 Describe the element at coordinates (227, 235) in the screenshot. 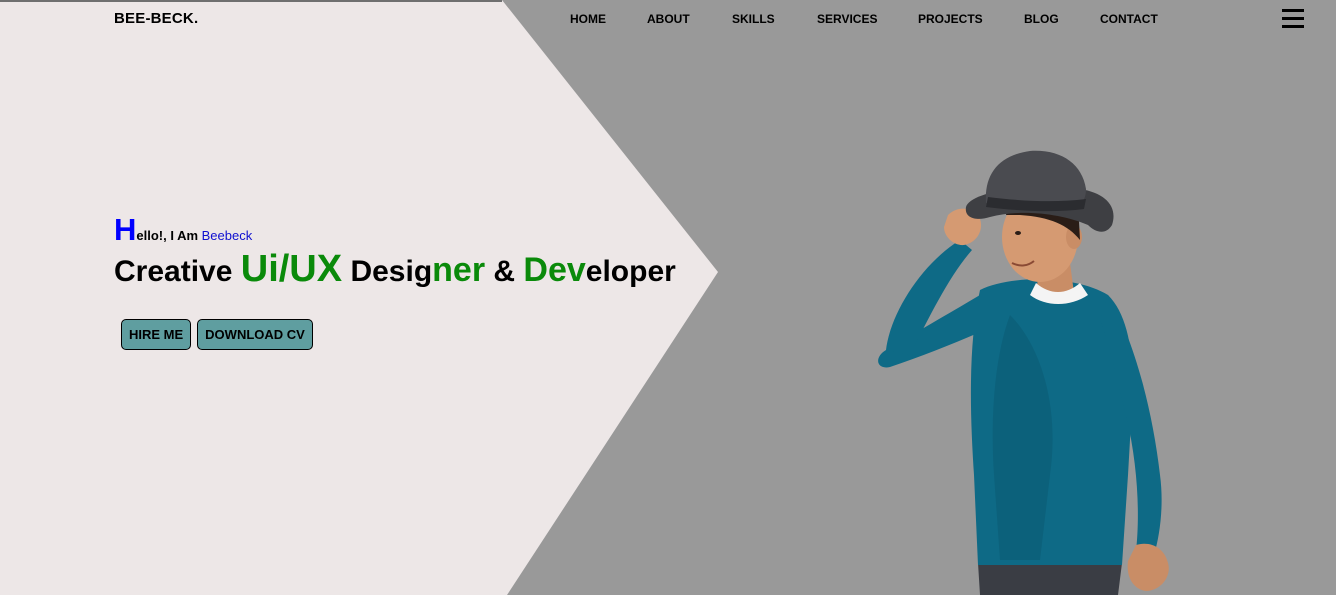

I see `greeting-name: Beebeck` at that location.